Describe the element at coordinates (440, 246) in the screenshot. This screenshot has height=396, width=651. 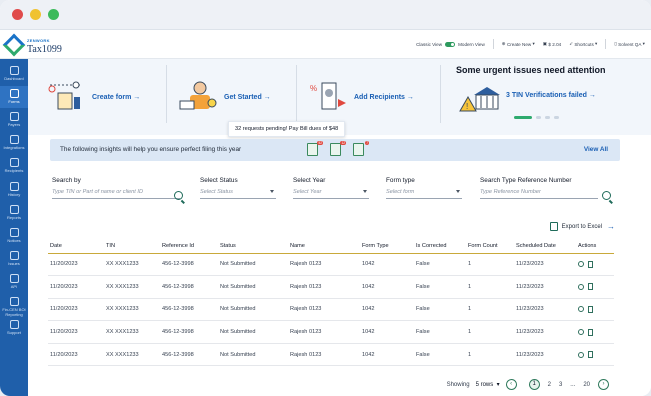
I see `column-header: Is Corrected` at that location.